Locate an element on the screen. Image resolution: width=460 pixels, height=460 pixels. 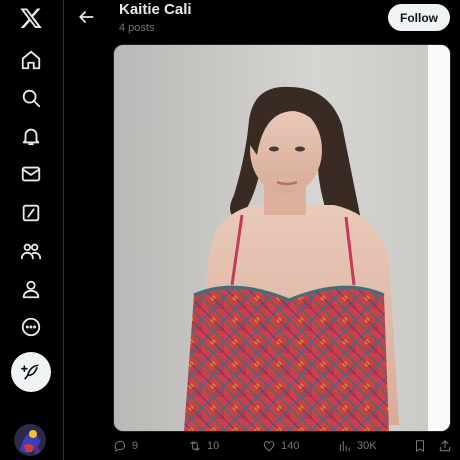
post-action-bar: 9 10 140 30K is located at coordinates (262, 446).